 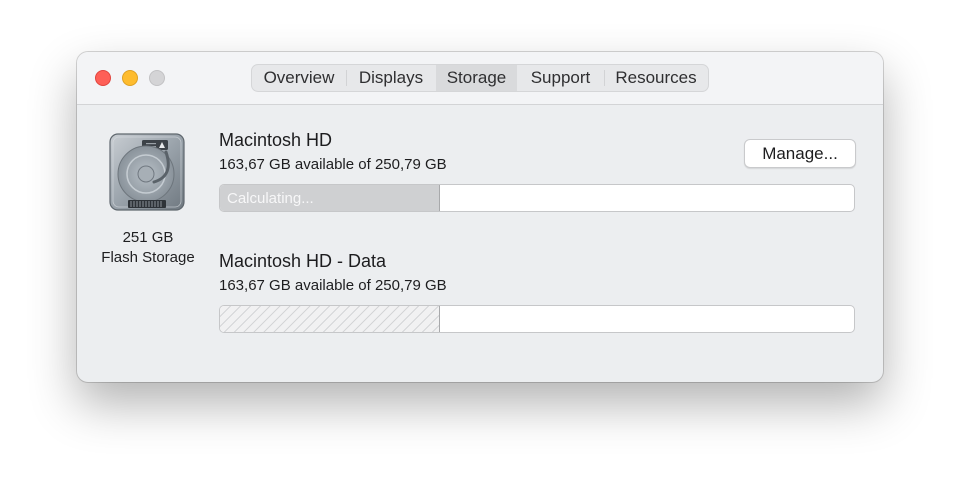 What do you see at coordinates (656, 78) in the screenshot?
I see `tab-resources: Resources` at bounding box center [656, 78].